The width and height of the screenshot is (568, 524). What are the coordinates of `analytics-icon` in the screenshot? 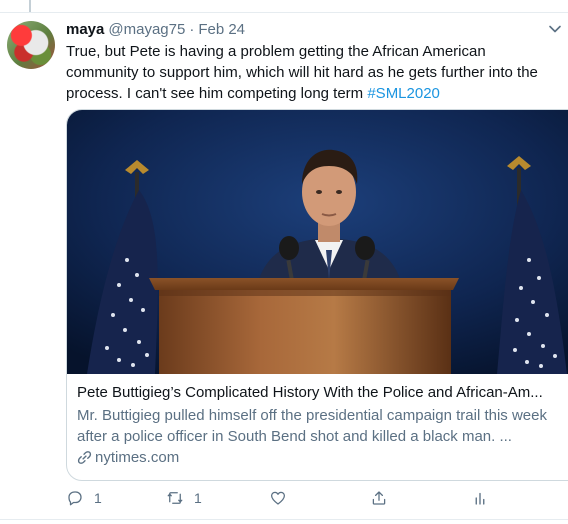 It's located at (480, 498).